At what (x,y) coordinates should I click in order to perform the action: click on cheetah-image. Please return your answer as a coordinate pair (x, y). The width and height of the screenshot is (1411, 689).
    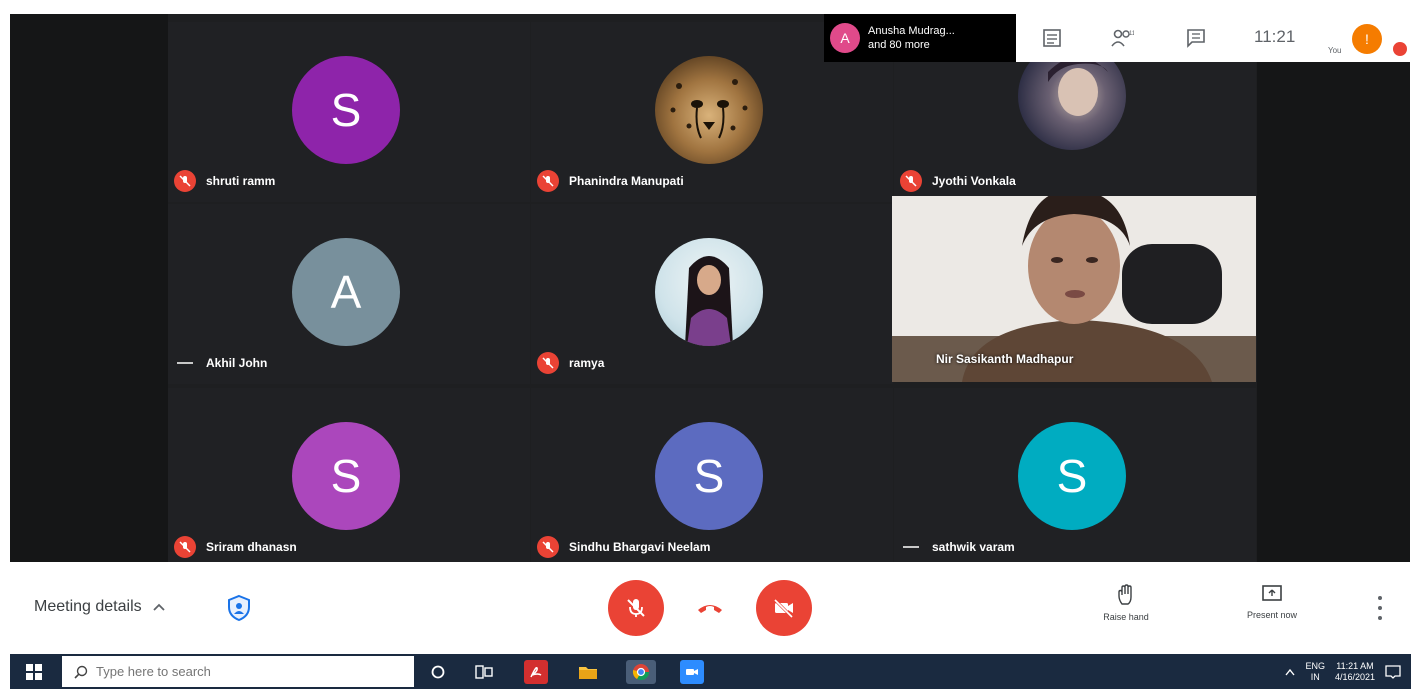
    Looking at the image, I should click on (709, 109).